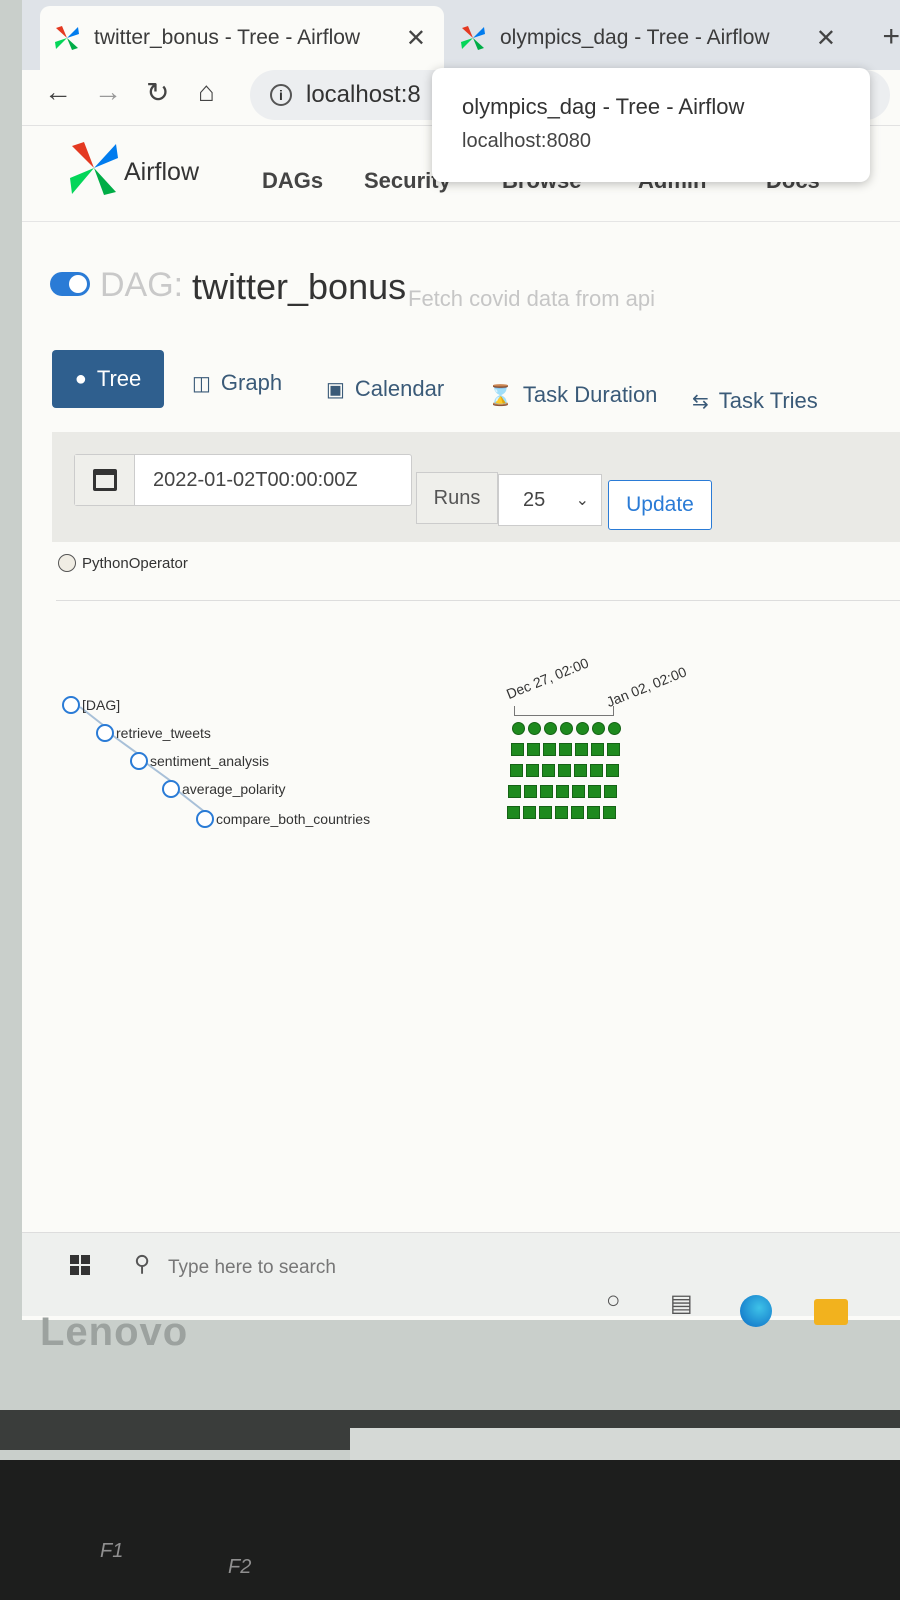 The height and width of the screenshot is (1600, 900). Describe the element at coordinates (108, 379) in the screenshot. I see `tab-tree: ● Tree` at that location.